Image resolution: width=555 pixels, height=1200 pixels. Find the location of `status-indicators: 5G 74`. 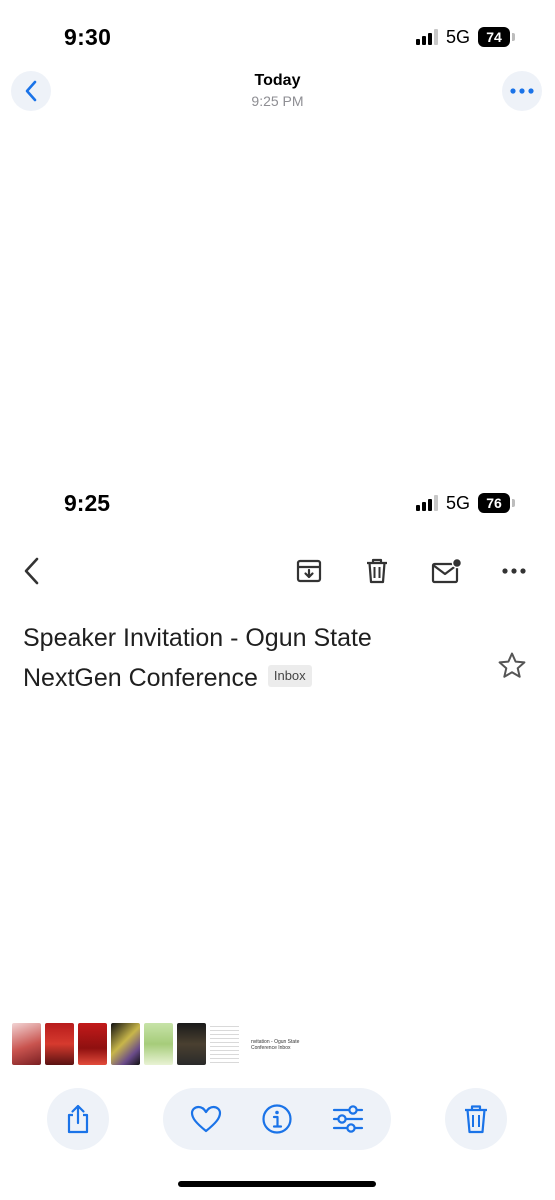

status-indicators: 5G 74 is located at coordinates (465, 37).